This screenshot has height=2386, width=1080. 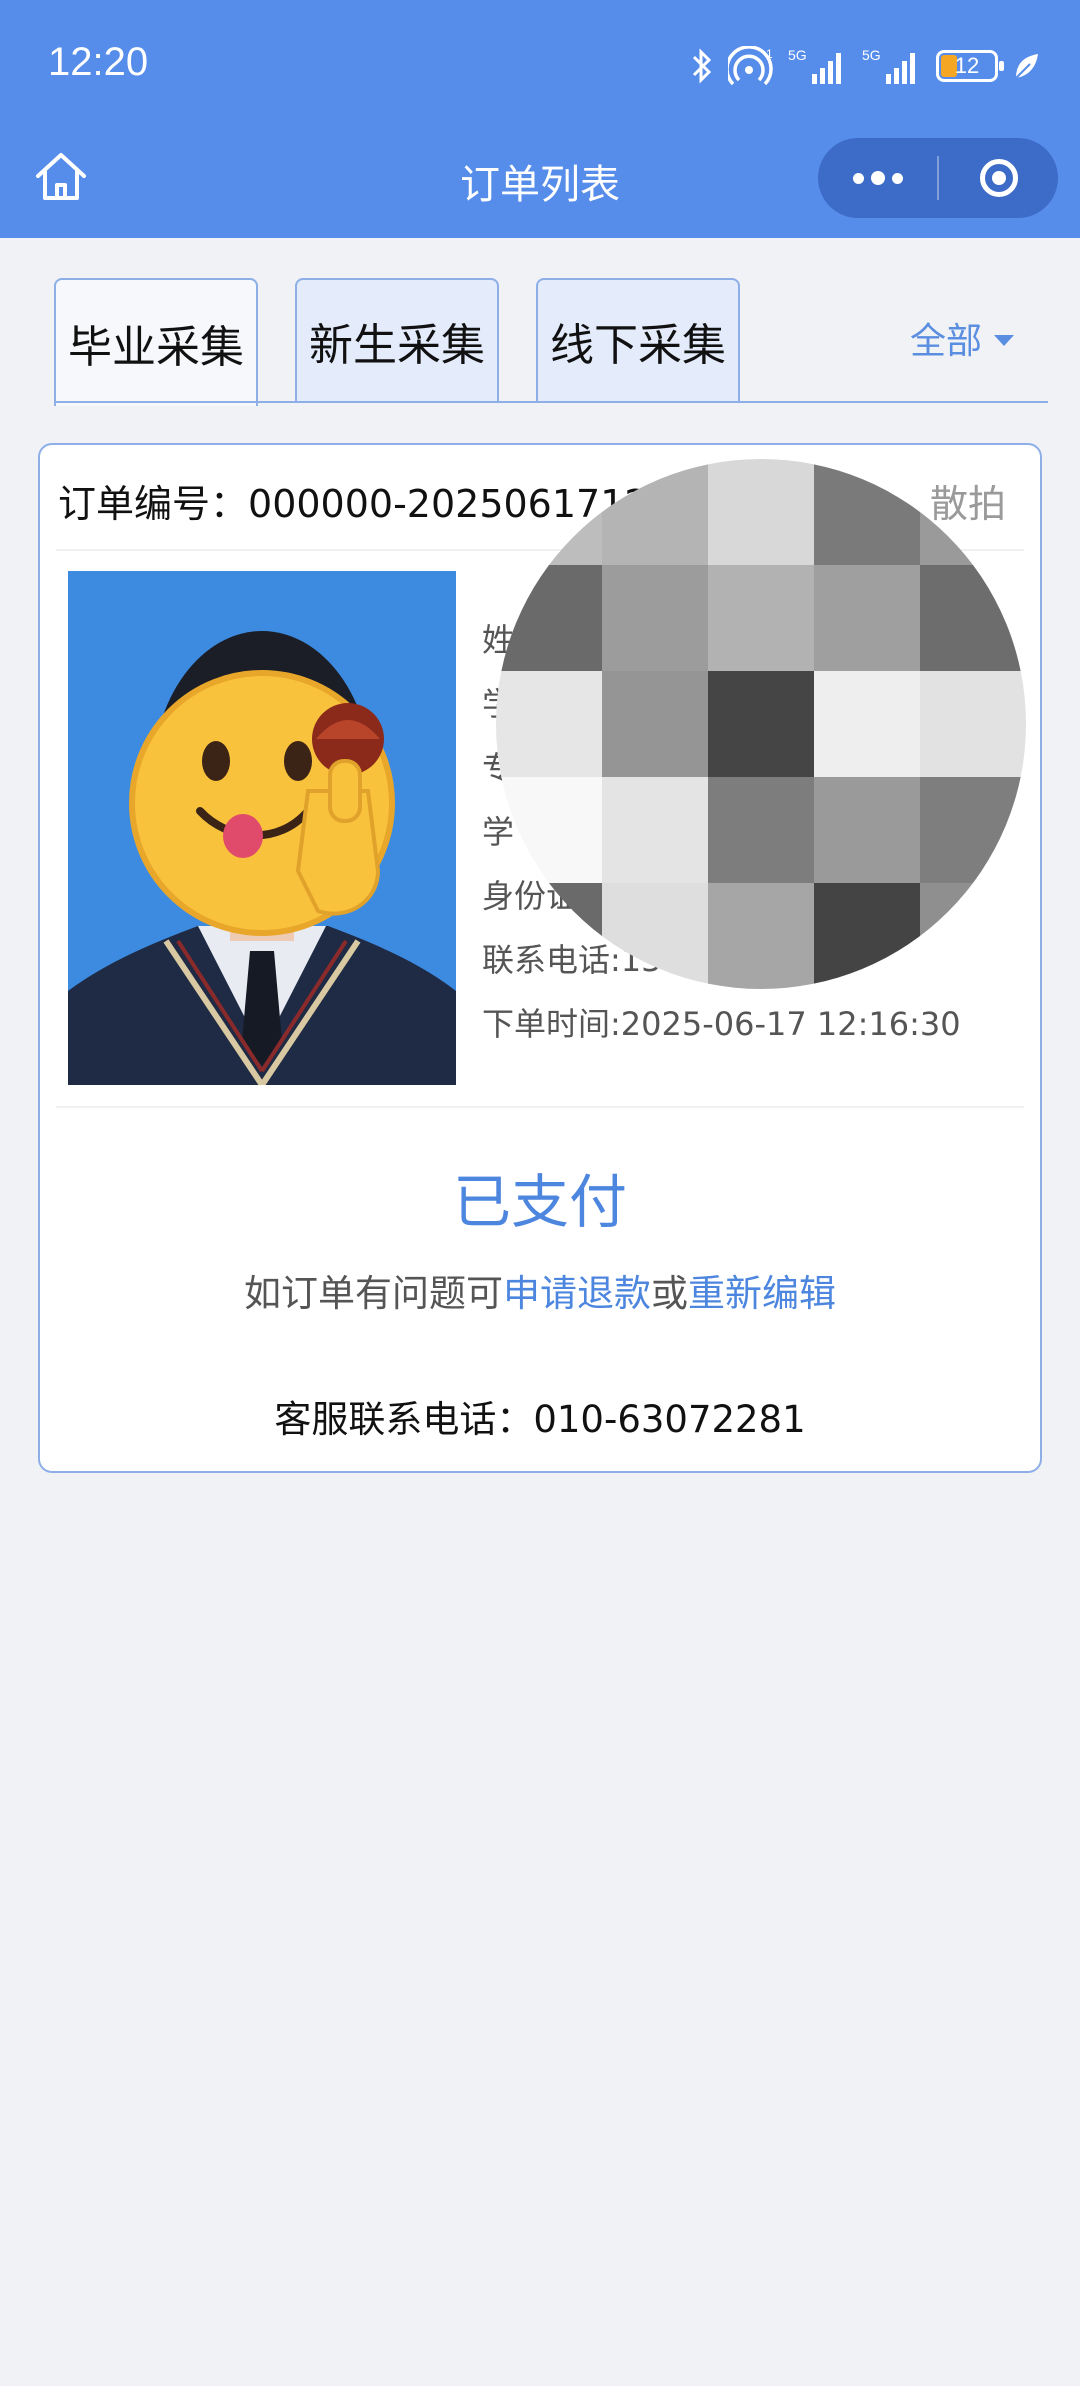 I want to click on refund-link: 申请退款, so click(x=577, y=1293).